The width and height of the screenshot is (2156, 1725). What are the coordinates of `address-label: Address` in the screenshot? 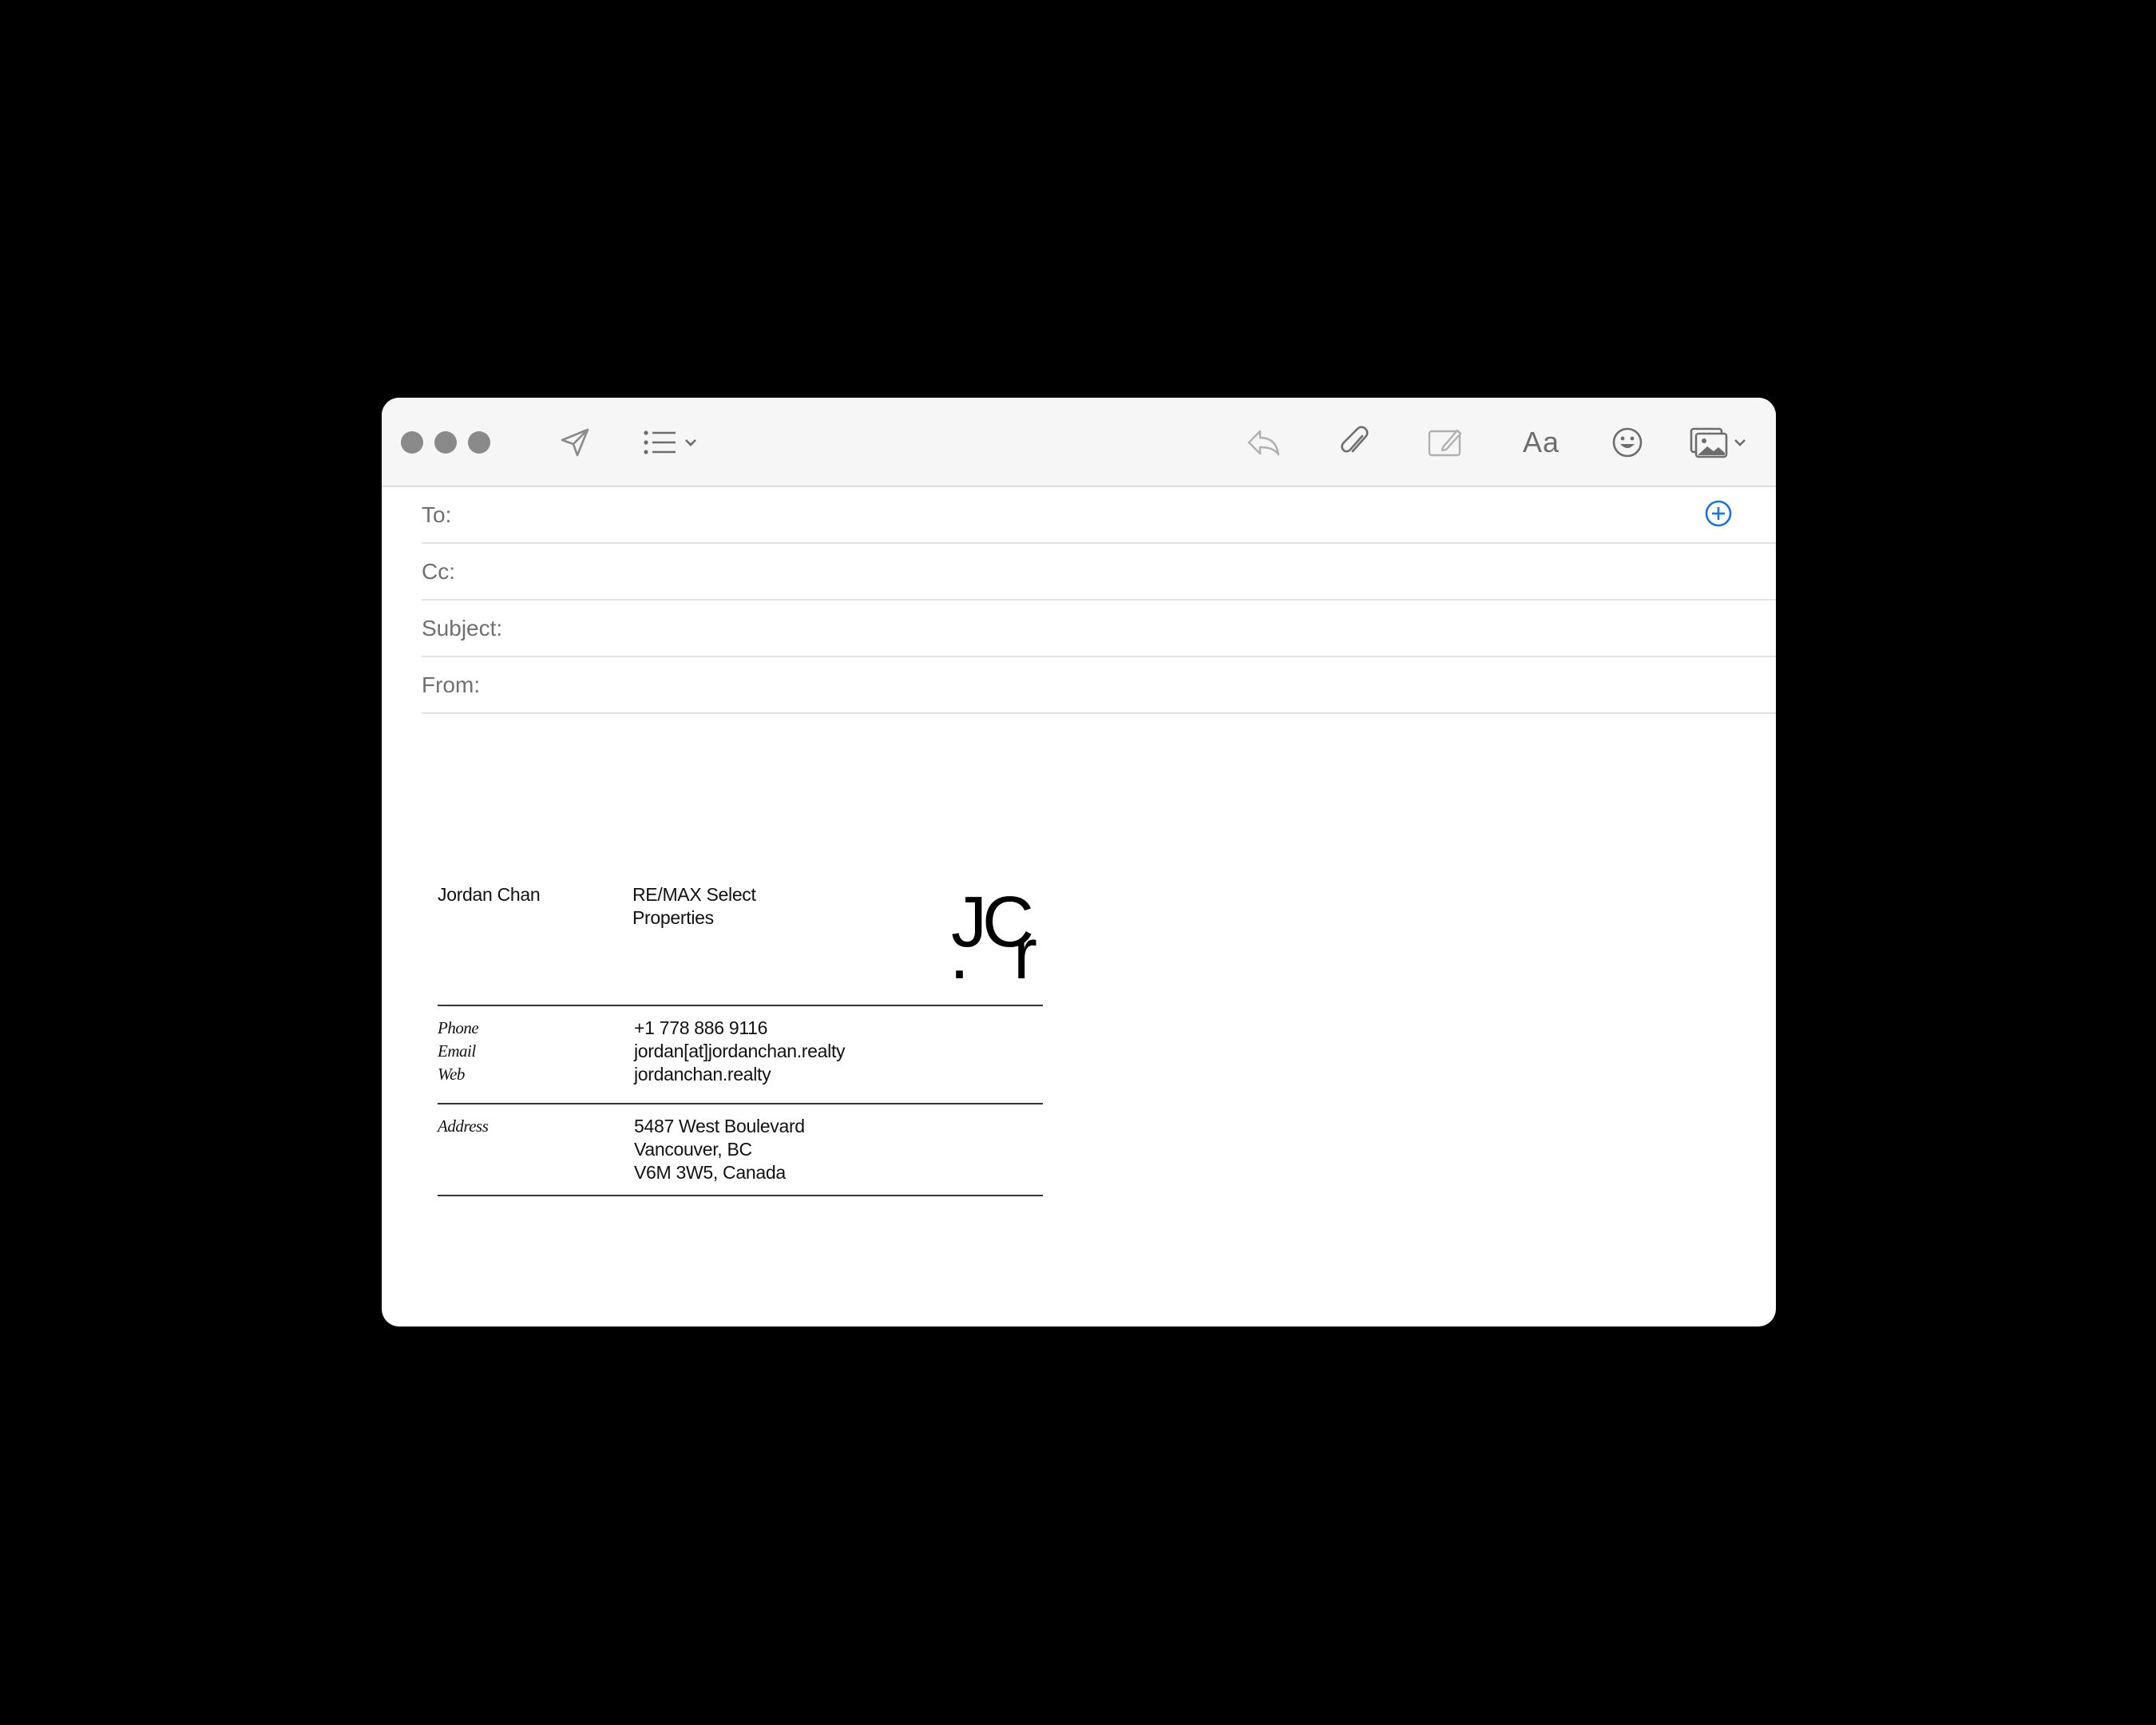 It's located at (463, 1126).